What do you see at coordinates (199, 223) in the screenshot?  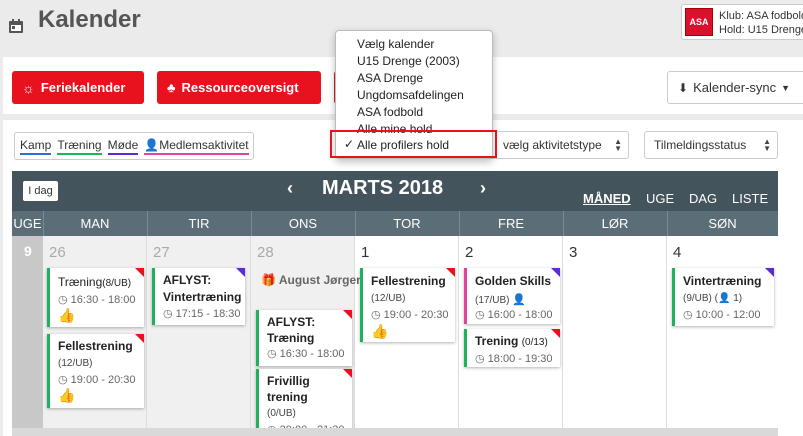 I see `day-header-tue: TIR` at bounding box center [199, 223].